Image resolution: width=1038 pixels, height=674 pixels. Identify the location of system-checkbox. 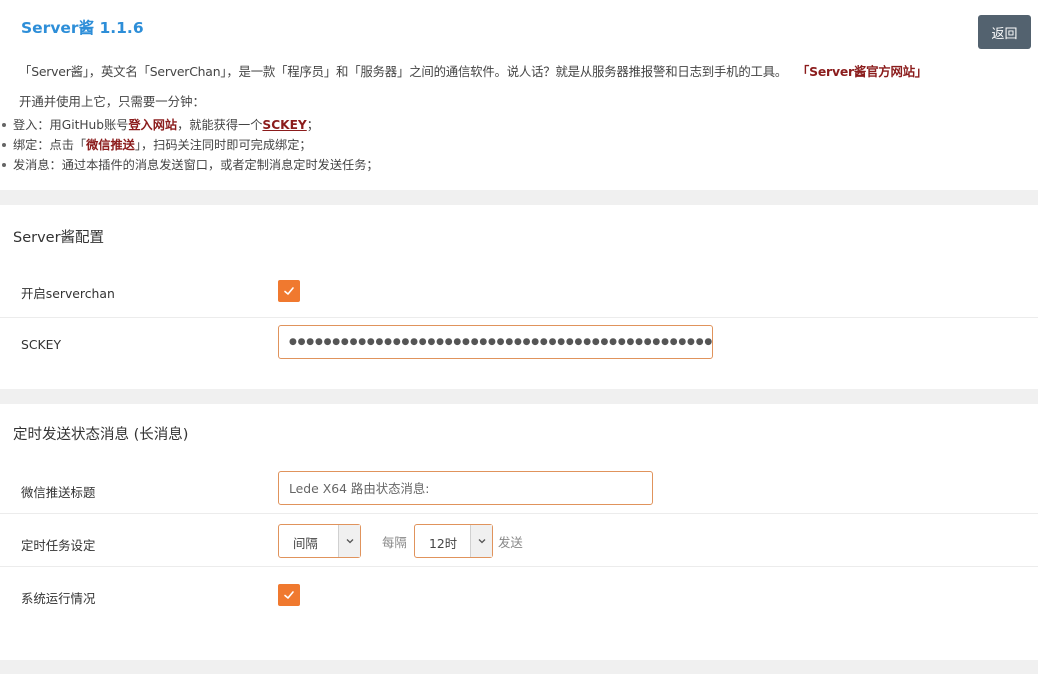
(289, 595).